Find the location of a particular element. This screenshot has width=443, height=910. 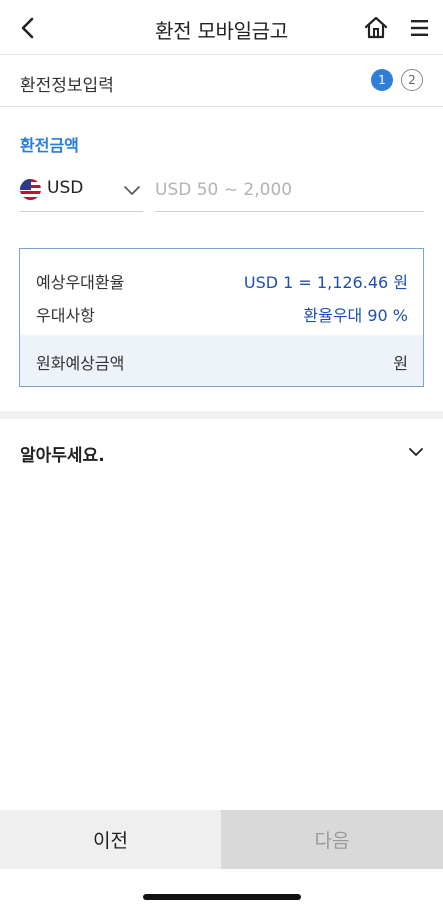

home-button is located at coordinates (376, 28).